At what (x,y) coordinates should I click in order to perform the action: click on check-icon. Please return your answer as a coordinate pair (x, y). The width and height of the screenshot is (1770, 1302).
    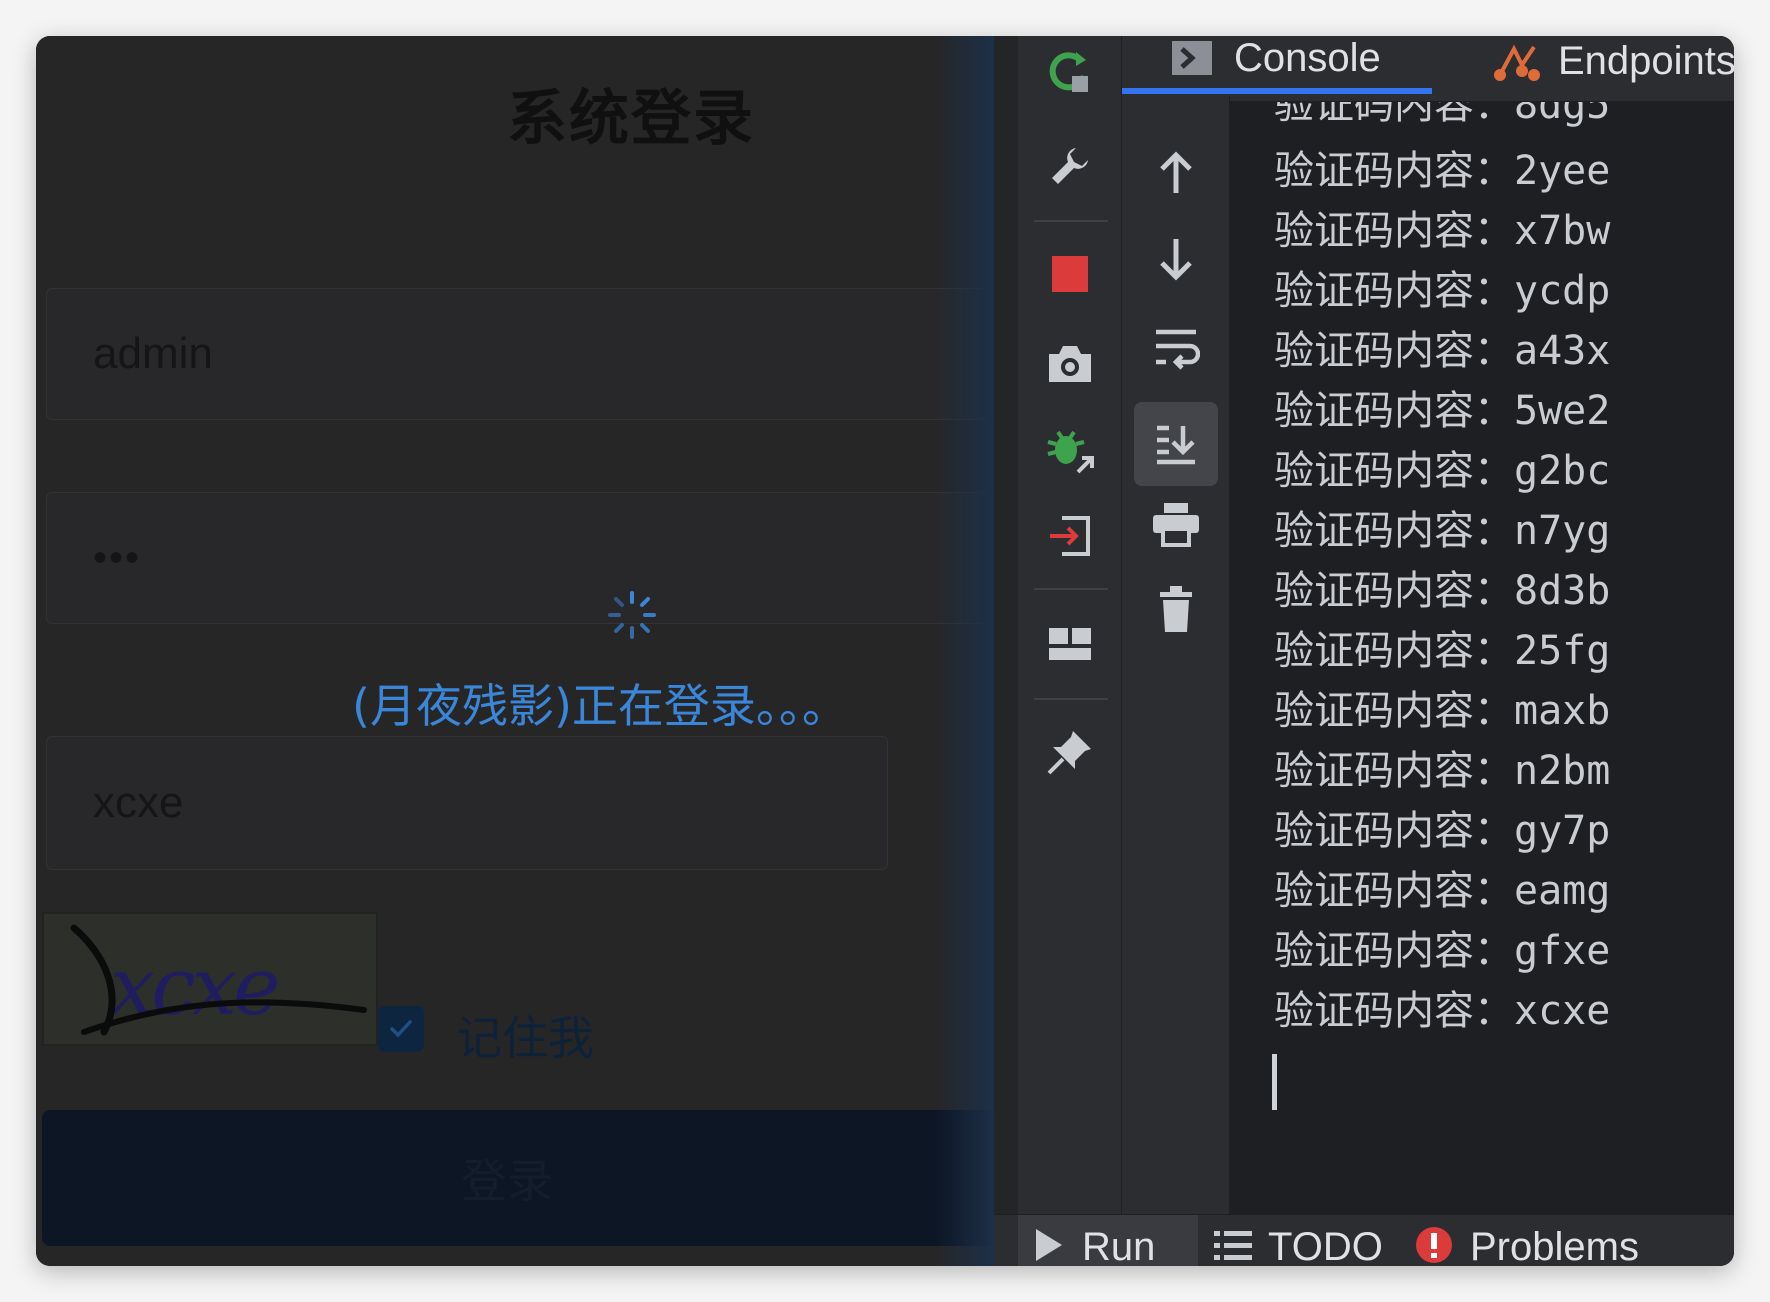
    Looking at the image, I should click on (401, 1029).